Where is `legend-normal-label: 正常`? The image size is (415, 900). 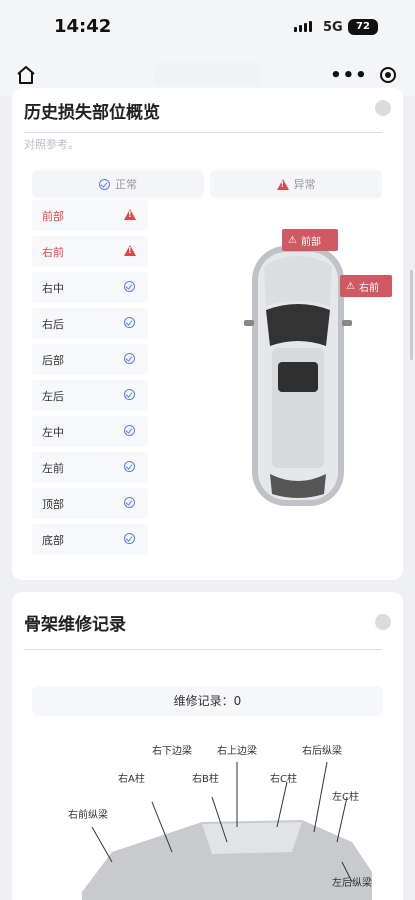
legend-normal-label: 正常 is located at coordinates (126, 184).